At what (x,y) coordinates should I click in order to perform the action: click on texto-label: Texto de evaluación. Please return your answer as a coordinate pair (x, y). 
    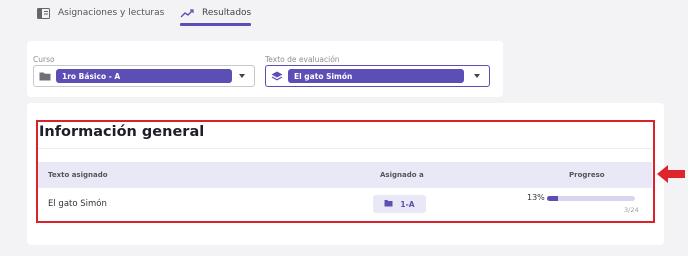
    Looking at the image, I should click on (302, 59).